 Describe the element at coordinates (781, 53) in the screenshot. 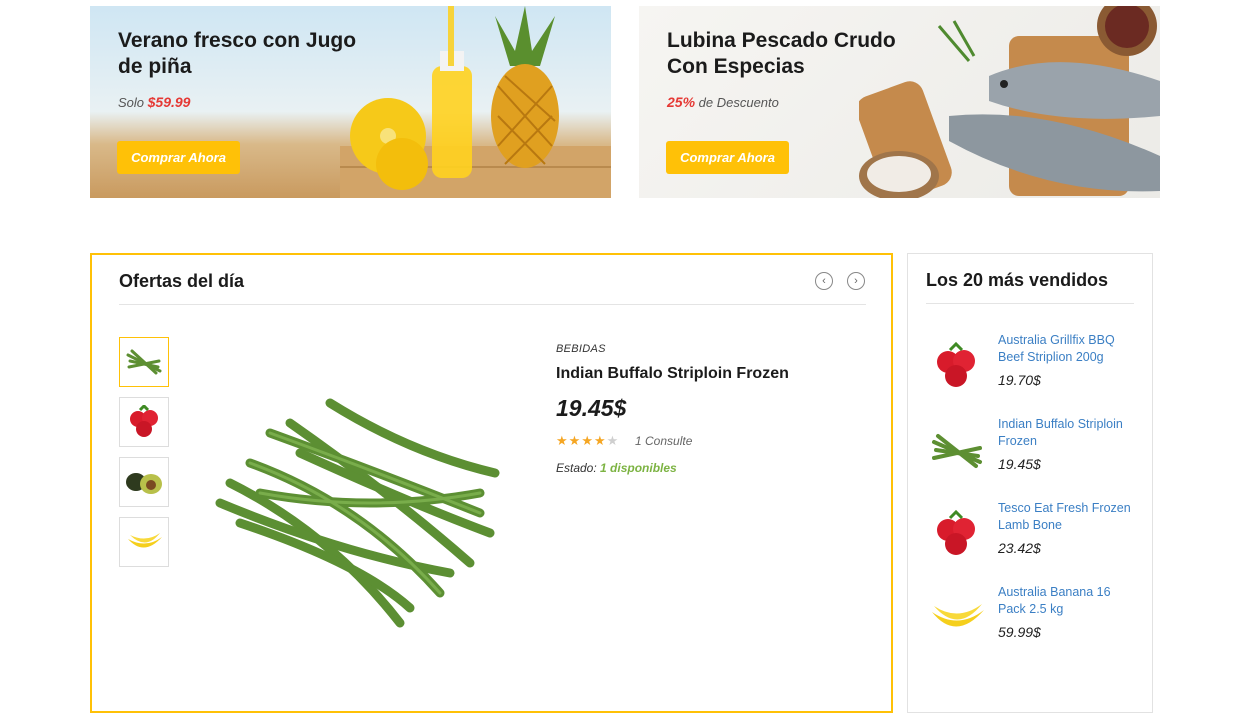

I see `banner-title: Lubina Pescado Crudo Con Especias` at that location.